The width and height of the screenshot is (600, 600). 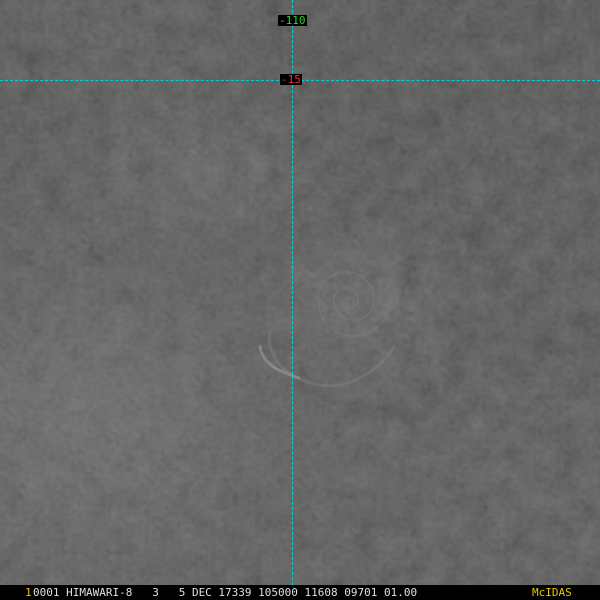 What do you see at coordinates (292, 20) in the screenshot?
I see `longitude-label: -110` at bounding box center [292, 20].